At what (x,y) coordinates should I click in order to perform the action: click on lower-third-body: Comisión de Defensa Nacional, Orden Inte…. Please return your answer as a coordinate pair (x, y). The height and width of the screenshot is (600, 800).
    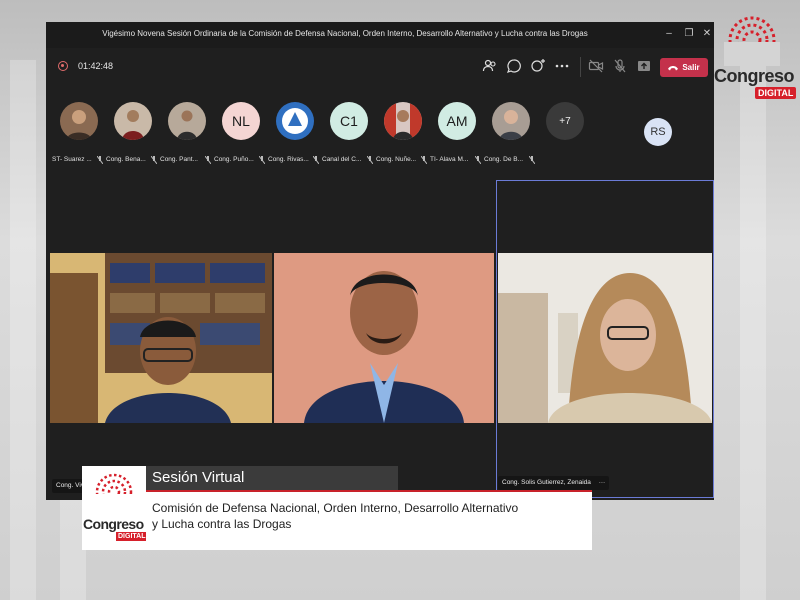
    Looking at the image, I should click on (369, 521).